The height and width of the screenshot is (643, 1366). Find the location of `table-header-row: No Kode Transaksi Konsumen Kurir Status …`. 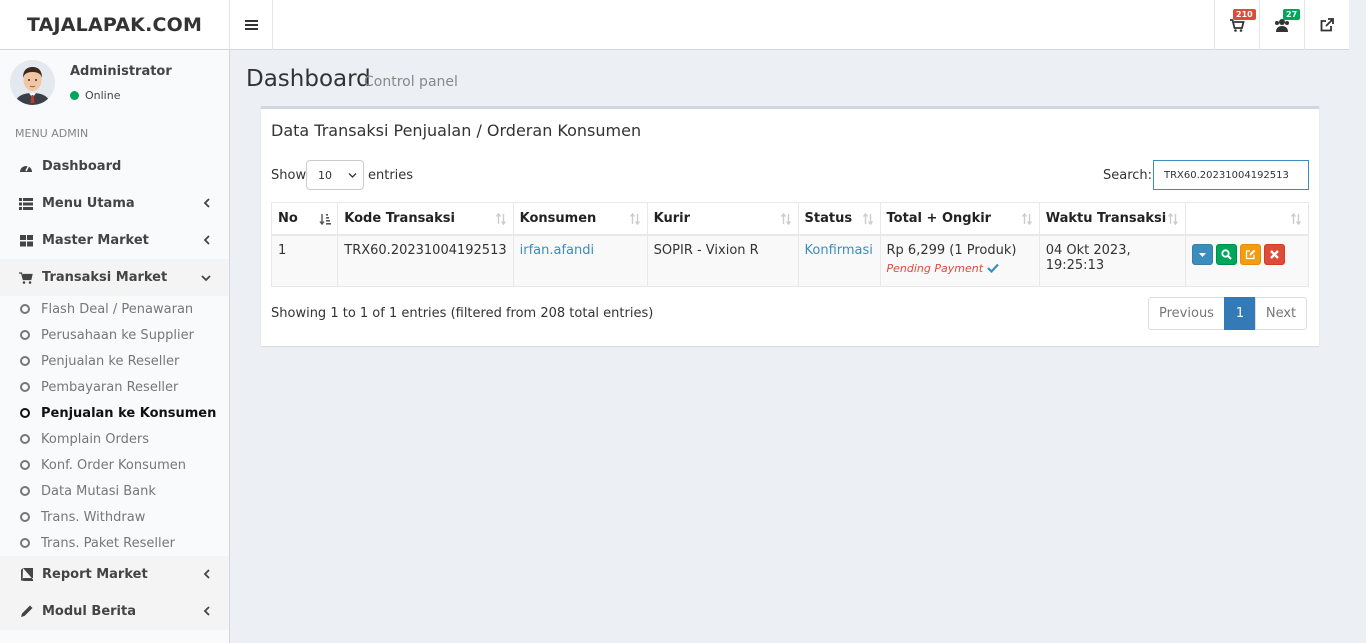

table-header-row: No Kode Transaksi Konsumen Kurir Status … is located at coordinates (789, 219).